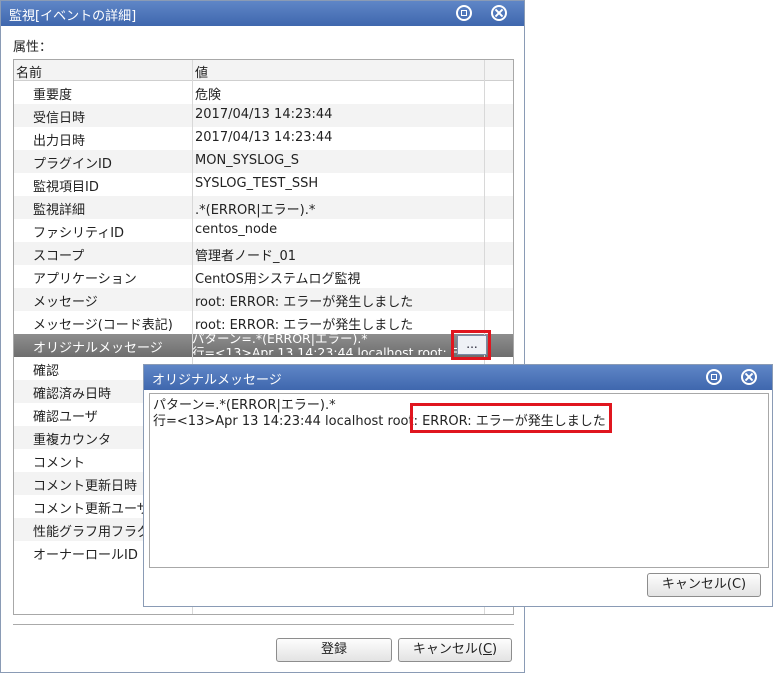  I want to click on row-name: オーナーロールID, so click(85, 555).